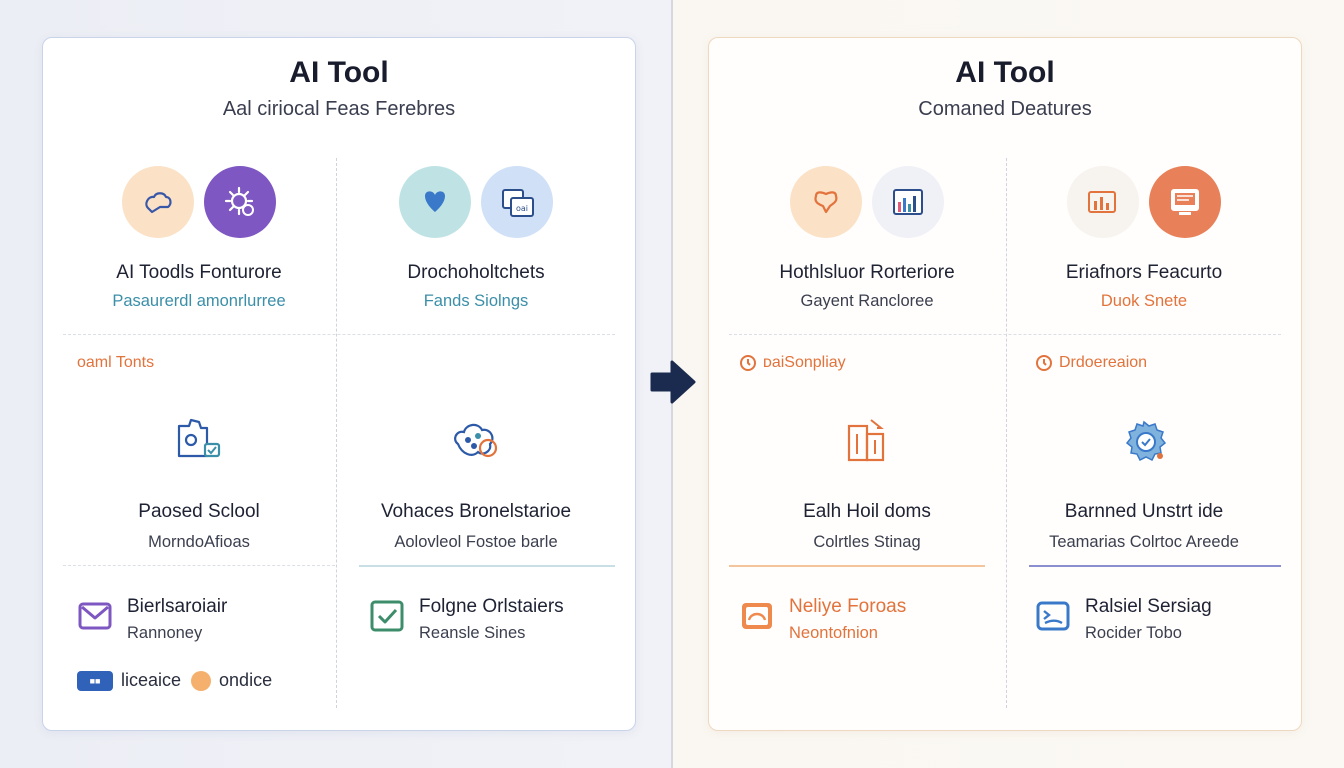 This screenshot has width=1344, height=768. I want to click on feature-desc: Rocider Tobo, so click(1133, 633).